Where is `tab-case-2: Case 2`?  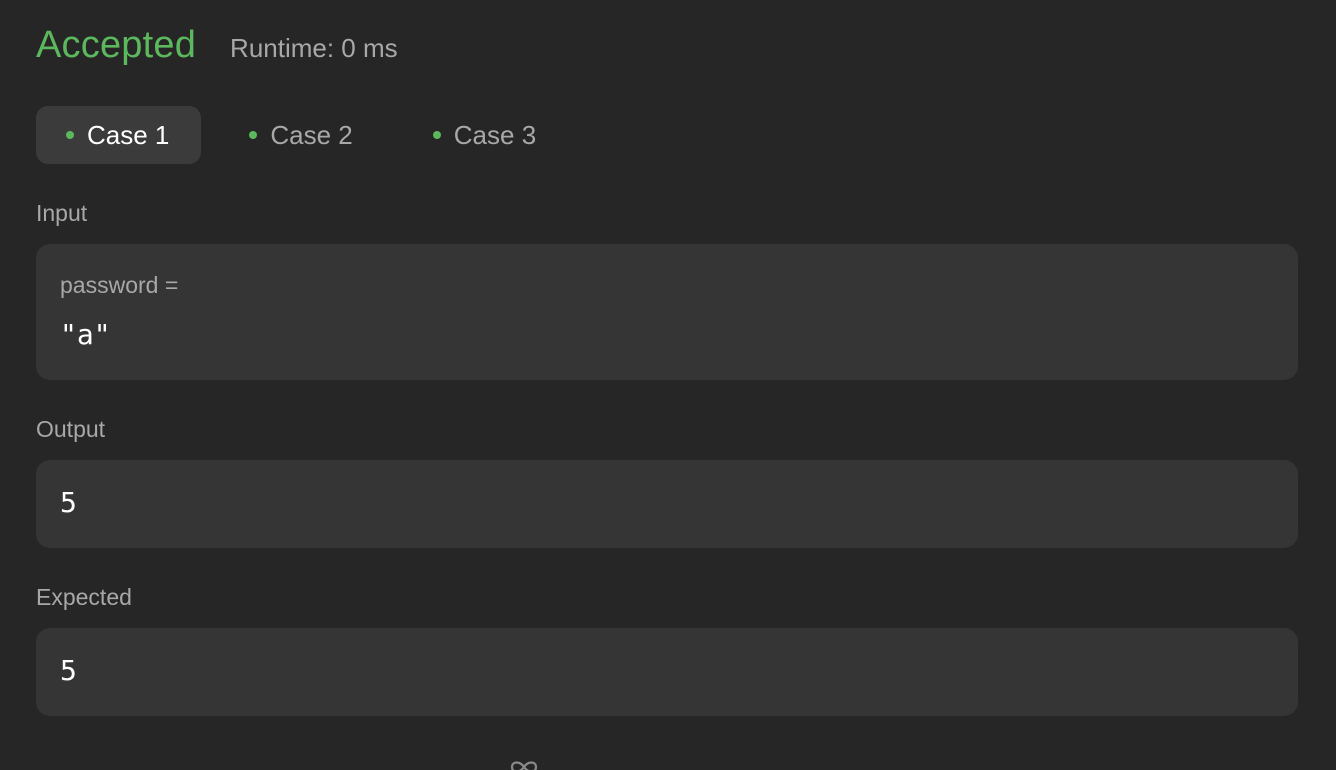
tab-case-2: Case 2 is located at coordinates (301, 135).